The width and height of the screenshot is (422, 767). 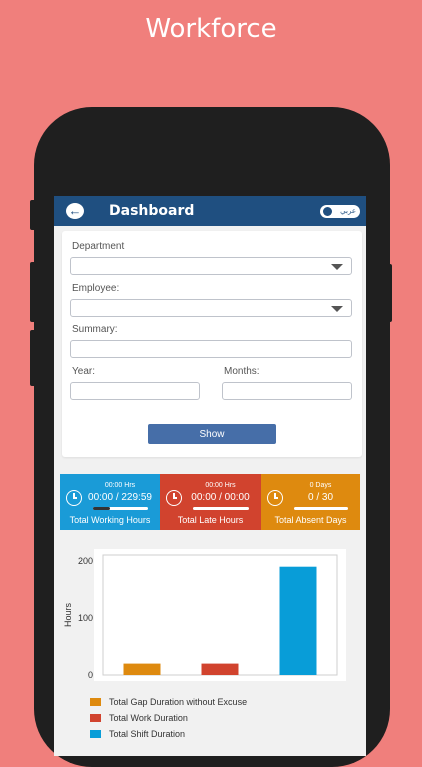 What do you see at coordinates (204, 615) in the screenshot?
I see `hours-bar-chart: 0 100 200 Hours` at bounding box center [204, 615].